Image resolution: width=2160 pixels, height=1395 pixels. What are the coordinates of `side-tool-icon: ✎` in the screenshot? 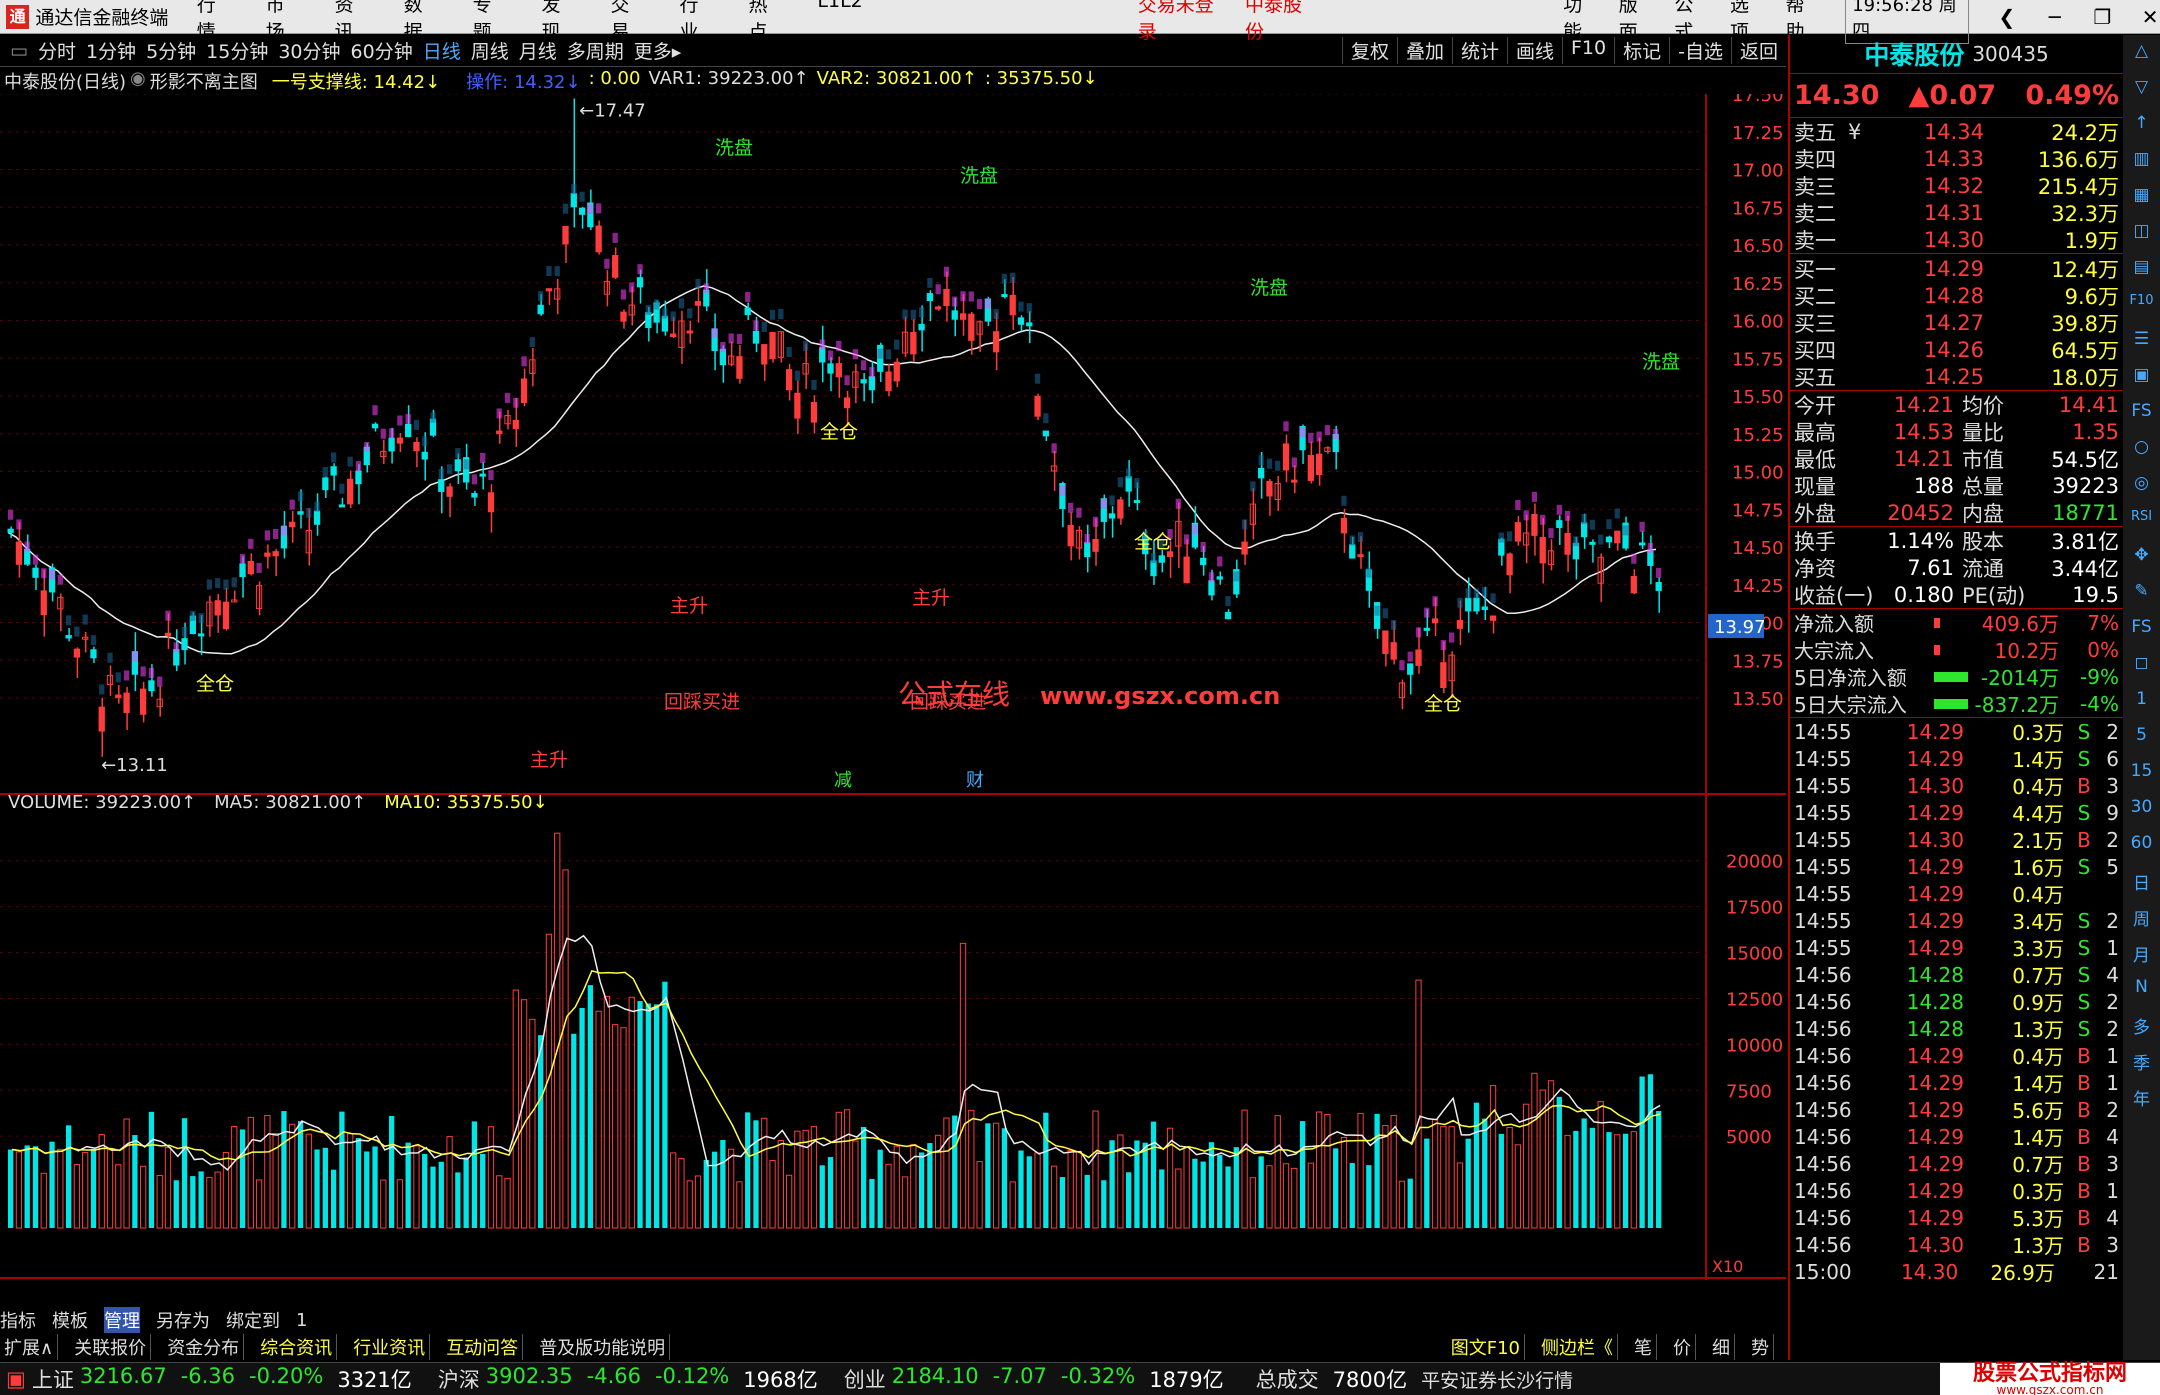 It's located at (2141, 593).